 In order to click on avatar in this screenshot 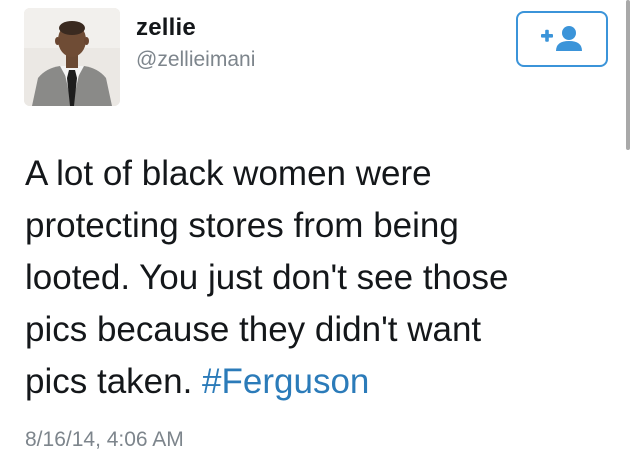, I will do `click(72, 57)`.